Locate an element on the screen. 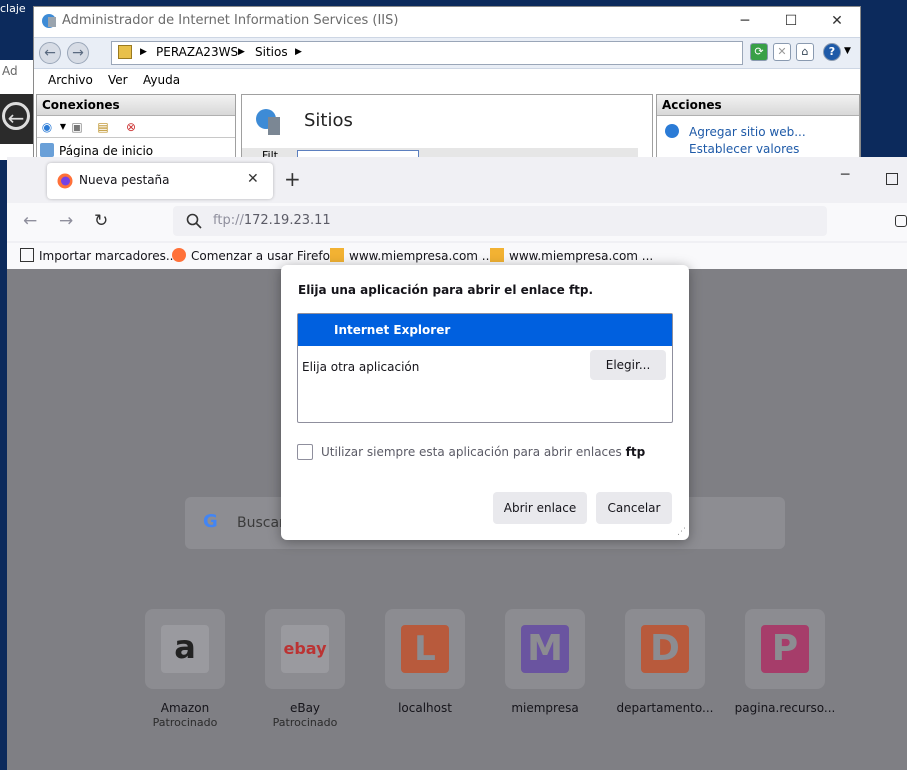  iis-minimize-button: ─ is located at coordinates (745, 21).